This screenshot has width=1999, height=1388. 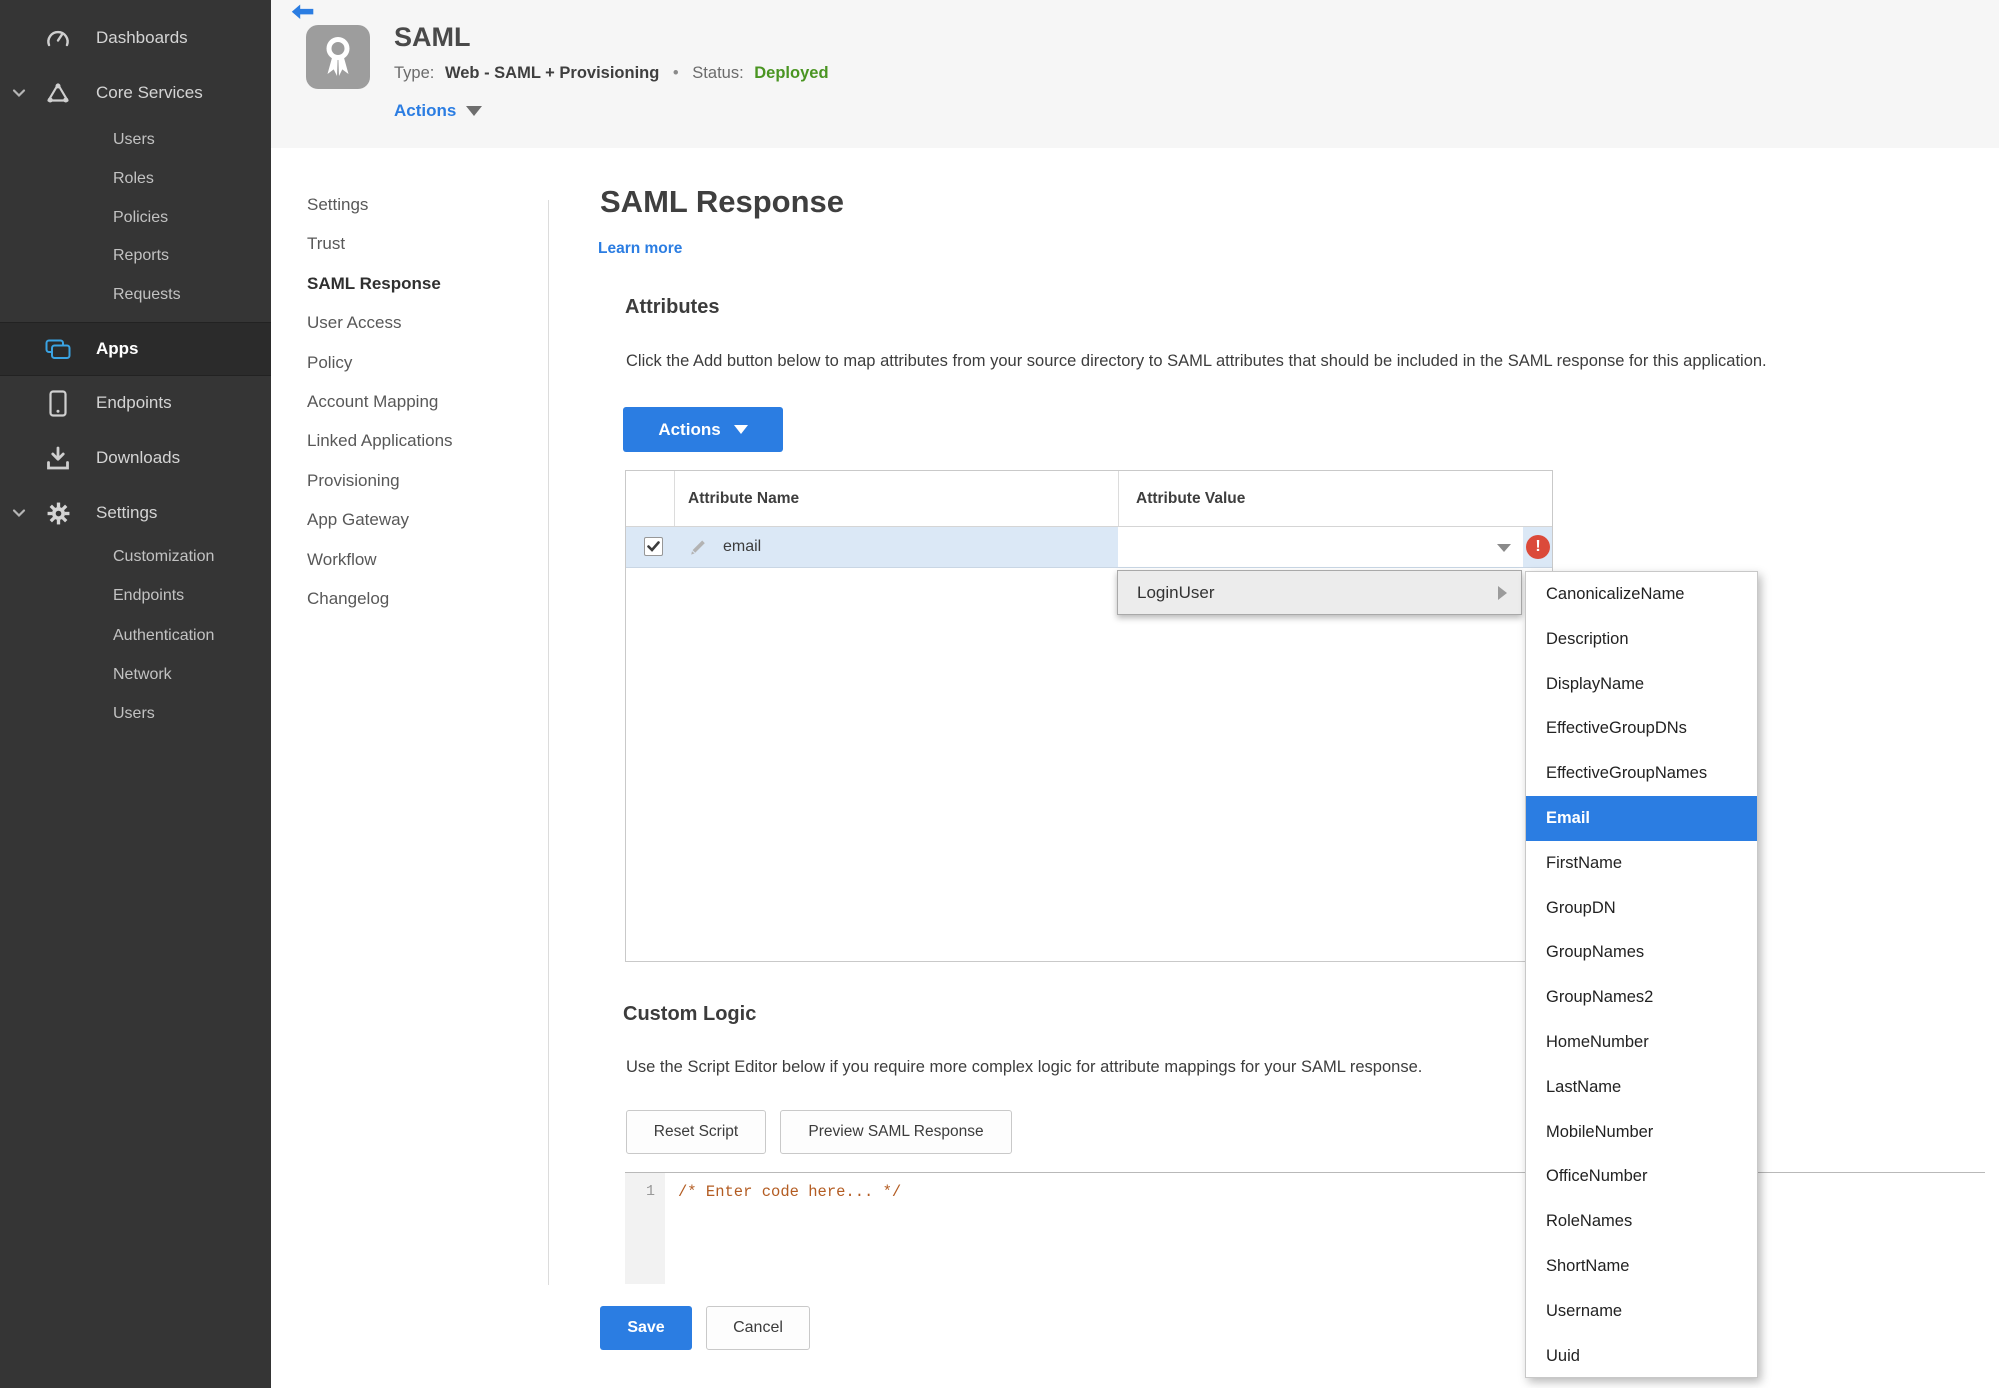 What do you see at coordinates (338, 57) in the screenshot?
I see `ribbon-badge-icon` at bounding box center [338, 57].